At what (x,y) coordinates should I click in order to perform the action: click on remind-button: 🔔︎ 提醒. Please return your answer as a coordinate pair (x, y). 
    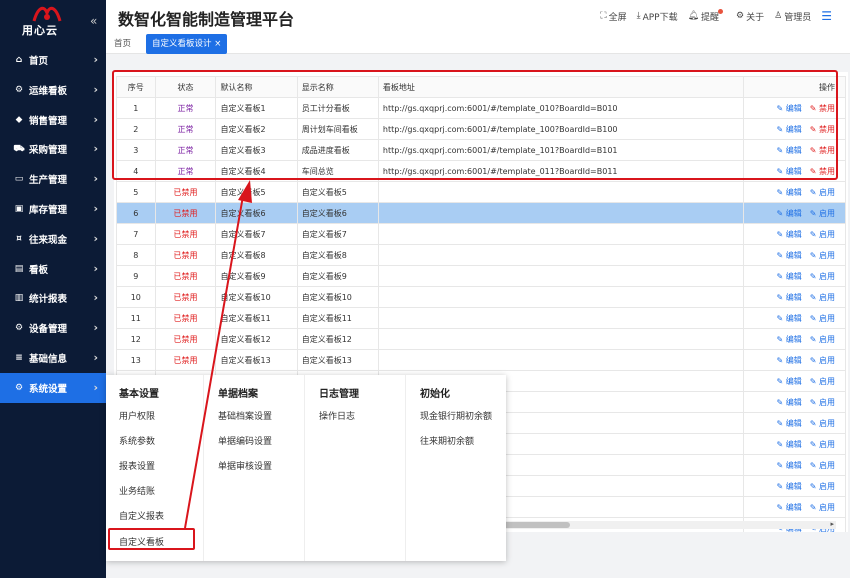
    Looking at the image, I should click on (707, 15).